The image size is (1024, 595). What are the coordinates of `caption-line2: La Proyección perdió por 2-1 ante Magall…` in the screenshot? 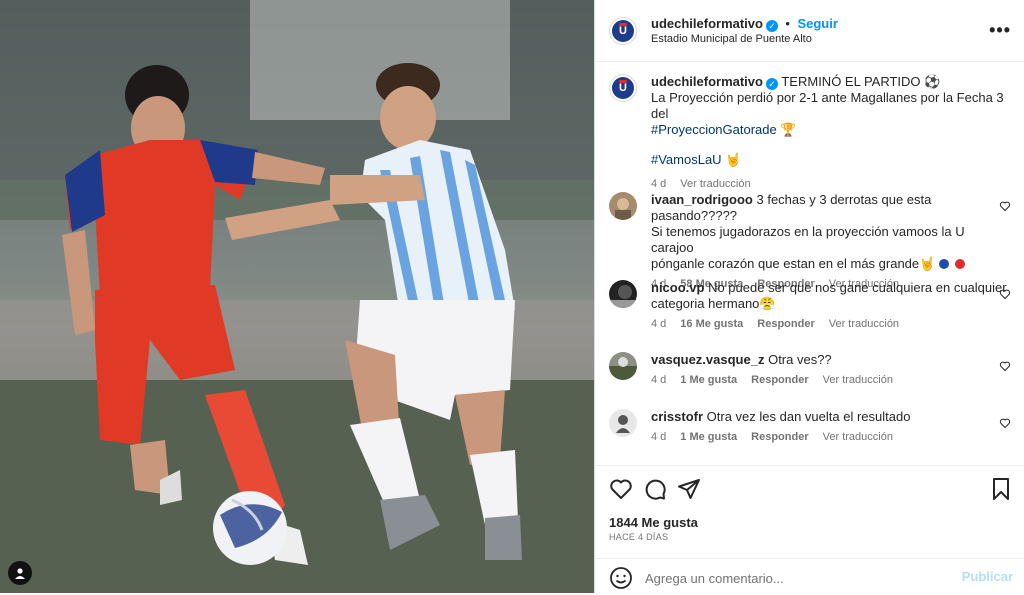 It's located at (827, 105).